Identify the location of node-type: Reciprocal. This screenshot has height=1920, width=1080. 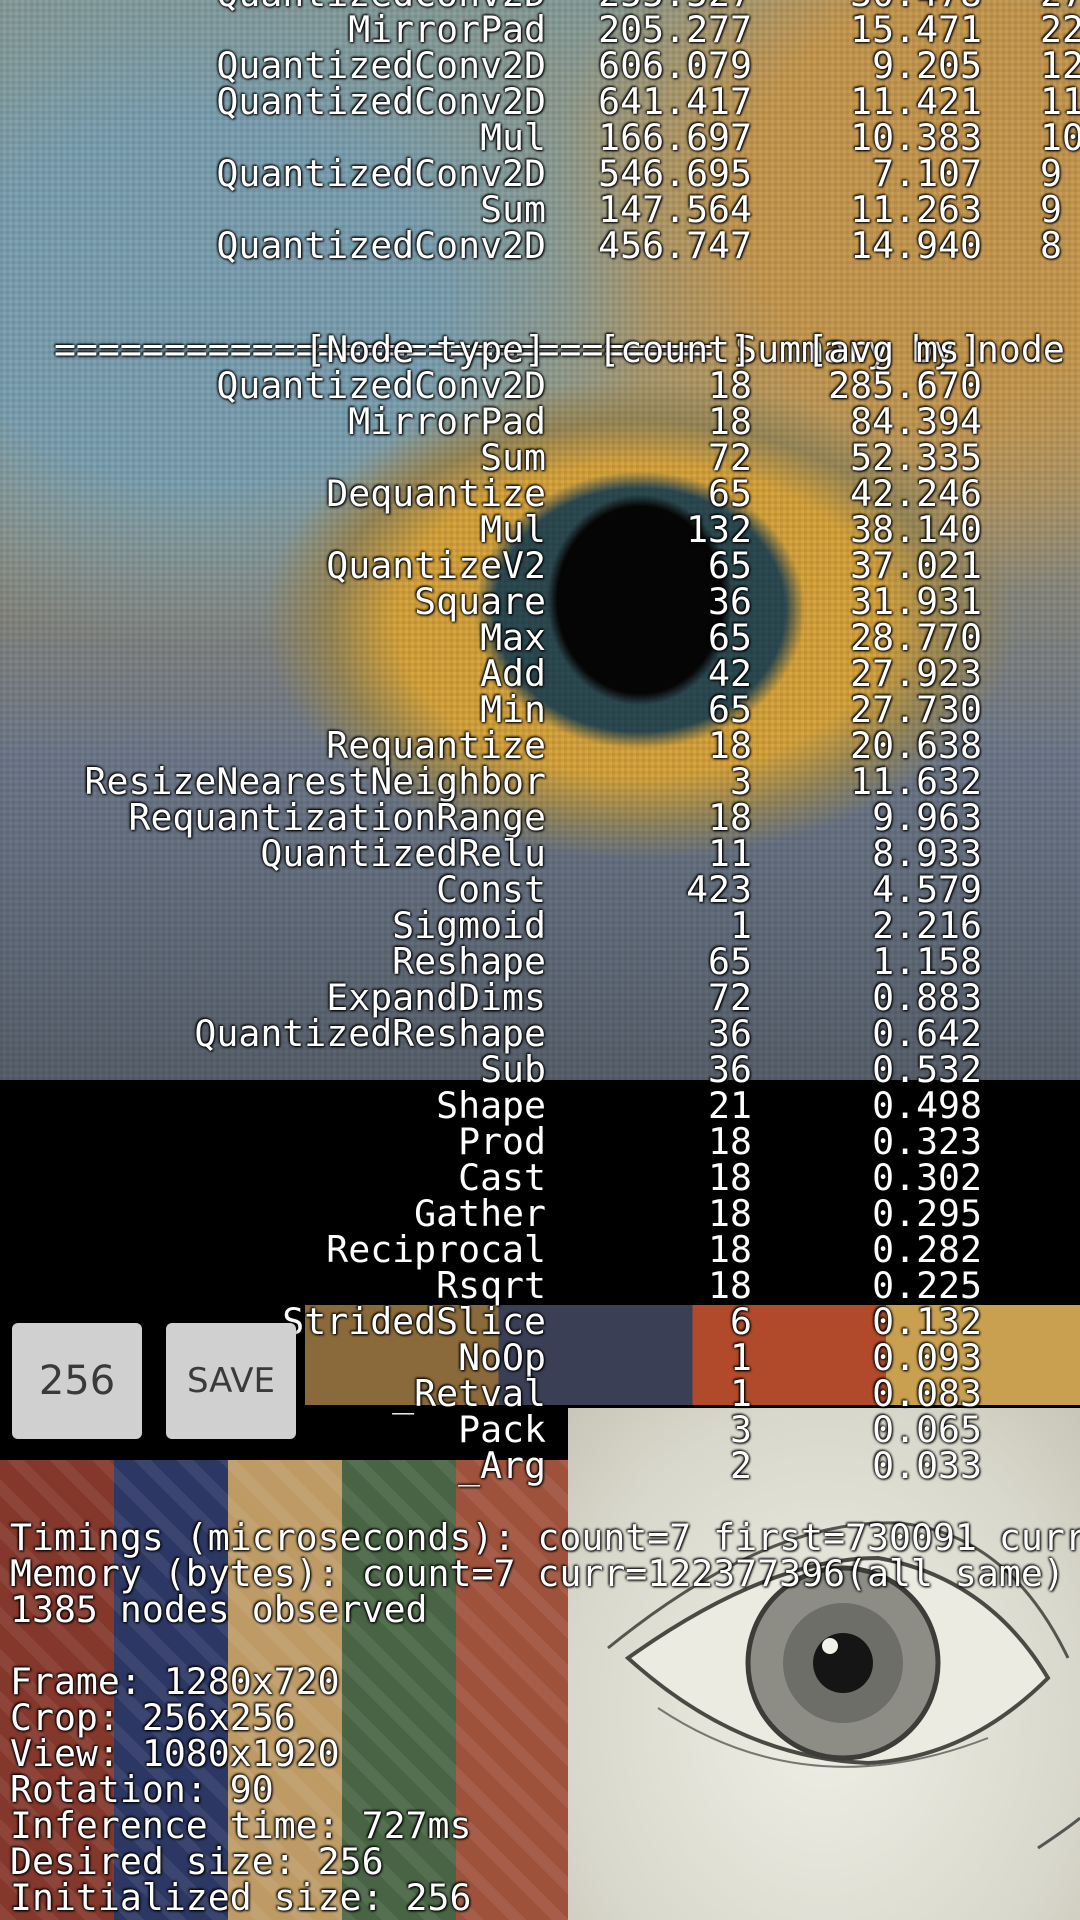
(436, 1249).